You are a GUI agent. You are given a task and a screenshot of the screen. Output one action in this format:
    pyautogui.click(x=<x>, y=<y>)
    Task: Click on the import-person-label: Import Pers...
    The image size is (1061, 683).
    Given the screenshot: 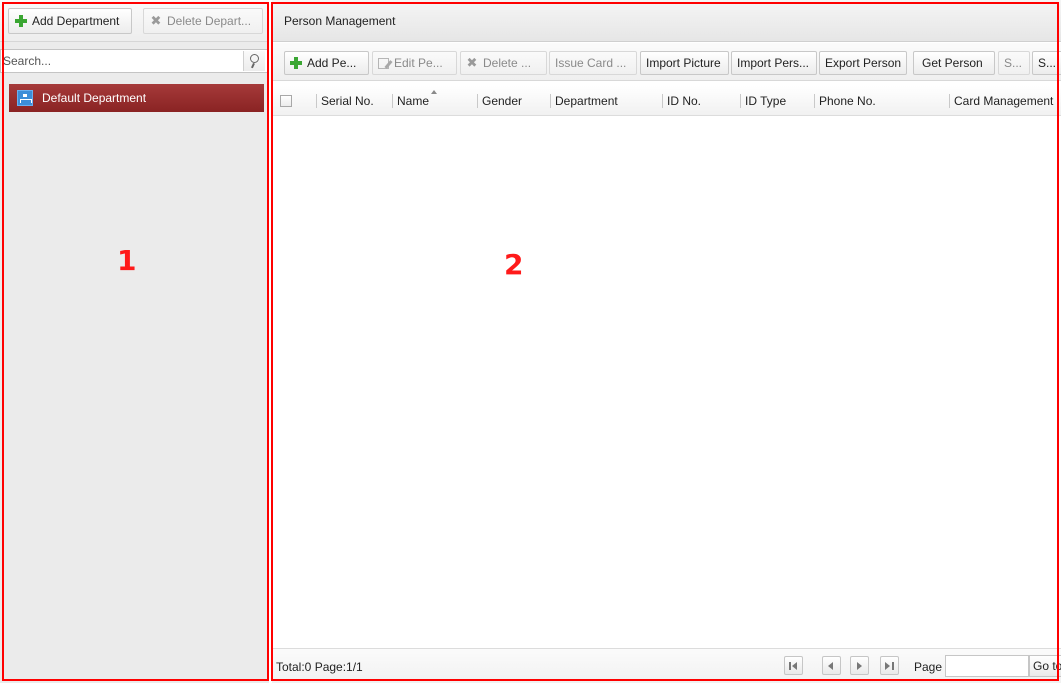 What is the action you would take?
    pyautogui.click(x=773, y=63)
    